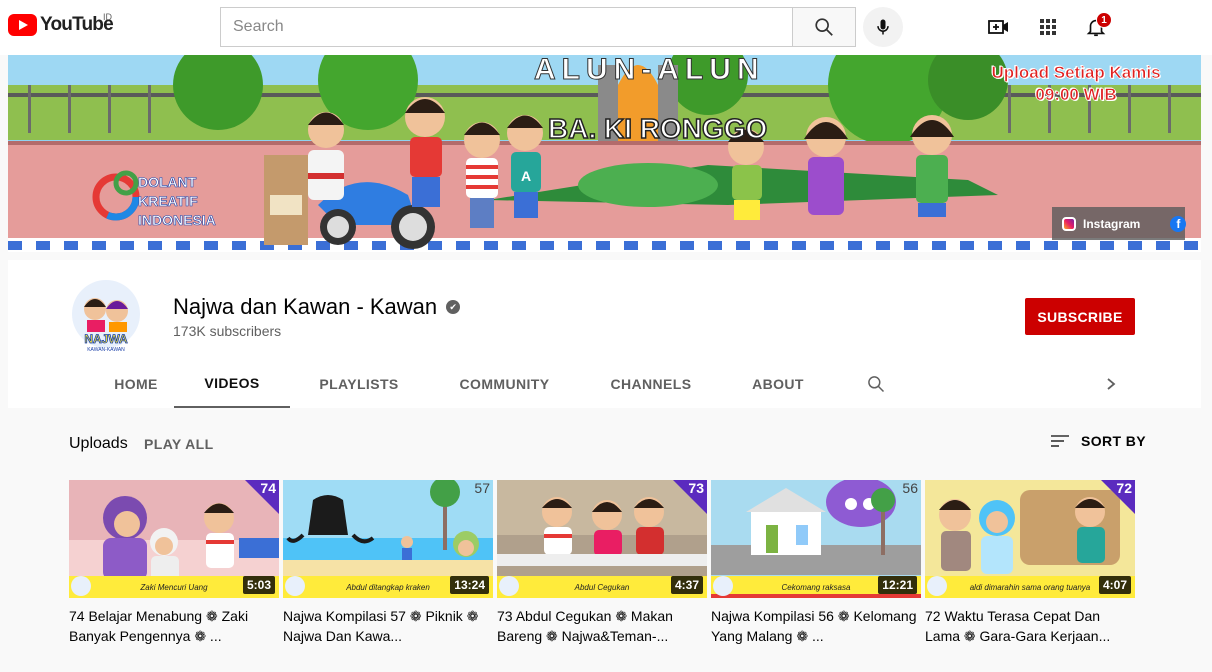  Describe the element at coordinates (469, 585) in the screenshot. I see `video-duration: 13:24` at that location.